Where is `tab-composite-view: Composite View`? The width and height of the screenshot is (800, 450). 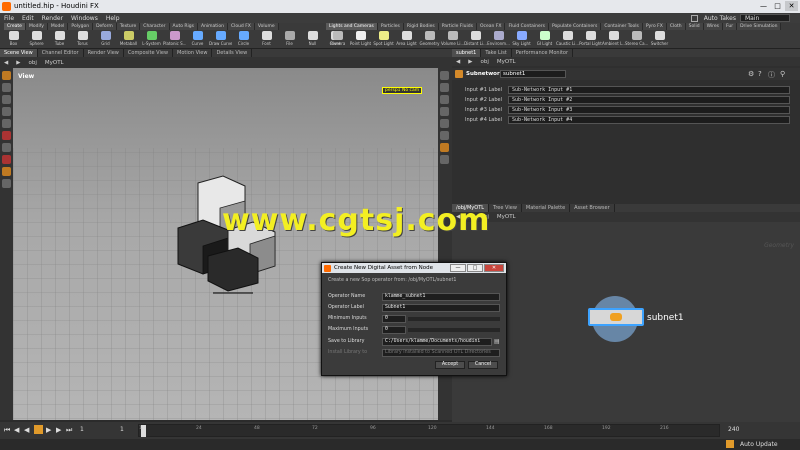
tab-composite-view: Composite View is located at coordinates (149, 53).